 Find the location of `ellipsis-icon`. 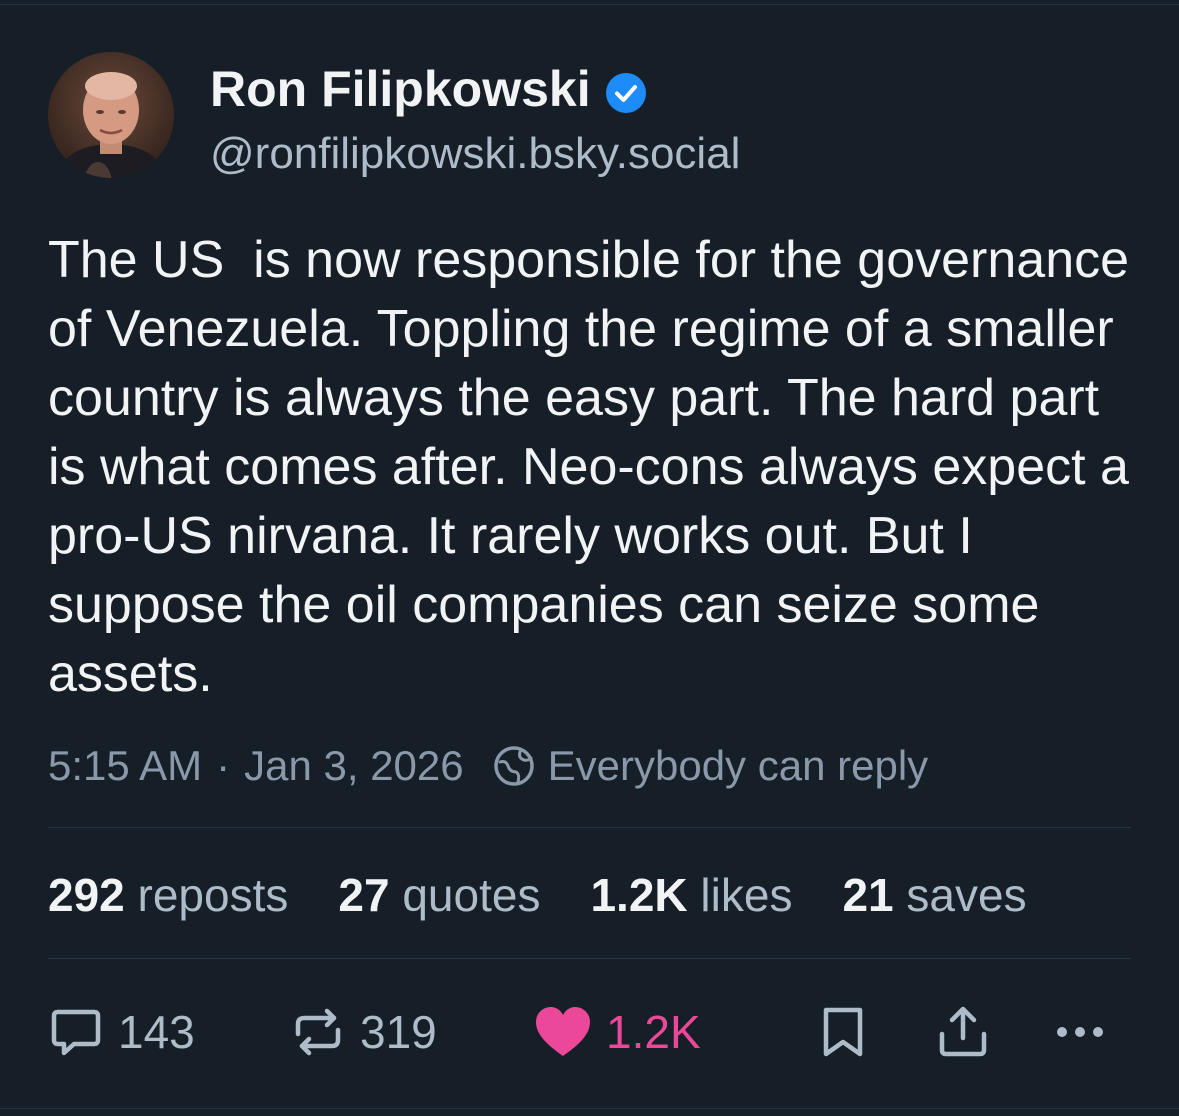

ellipsis-icon is located at coordinates (1080, 1032).